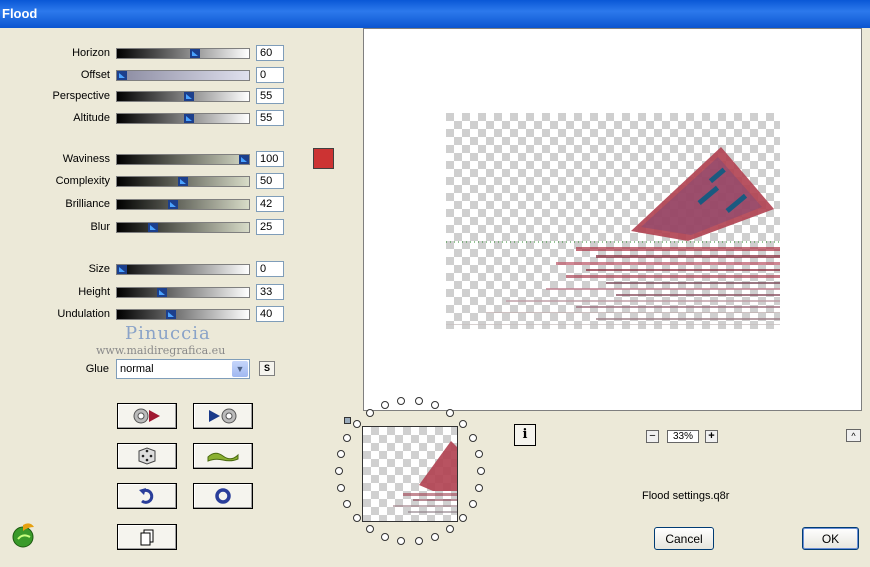 The width and height of the screenshot is (870, 567). What do you see at coordinates (652, 436) in the screenshot?
I see `zoom-out-button: −` at bounding box center [652, 436].